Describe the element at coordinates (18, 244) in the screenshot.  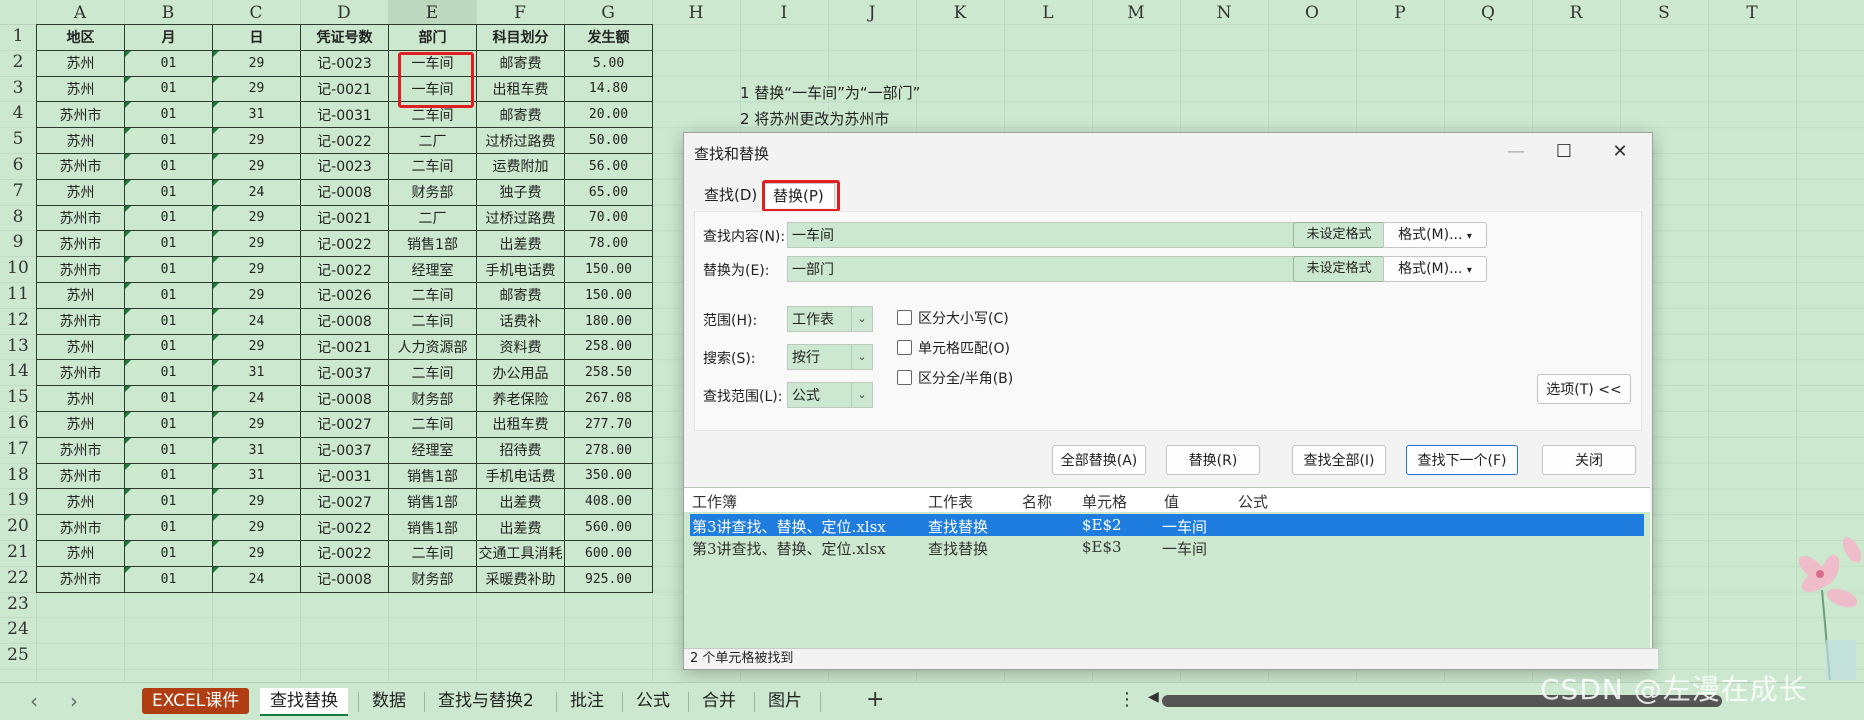
I see `row-header: 9` at that location.